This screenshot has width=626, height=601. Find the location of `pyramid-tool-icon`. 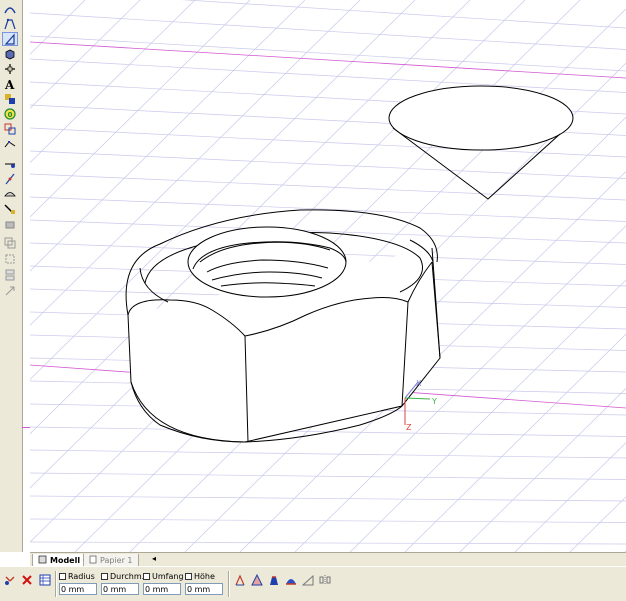

pyramid-tool-icon is located at coordinates (257, 580).